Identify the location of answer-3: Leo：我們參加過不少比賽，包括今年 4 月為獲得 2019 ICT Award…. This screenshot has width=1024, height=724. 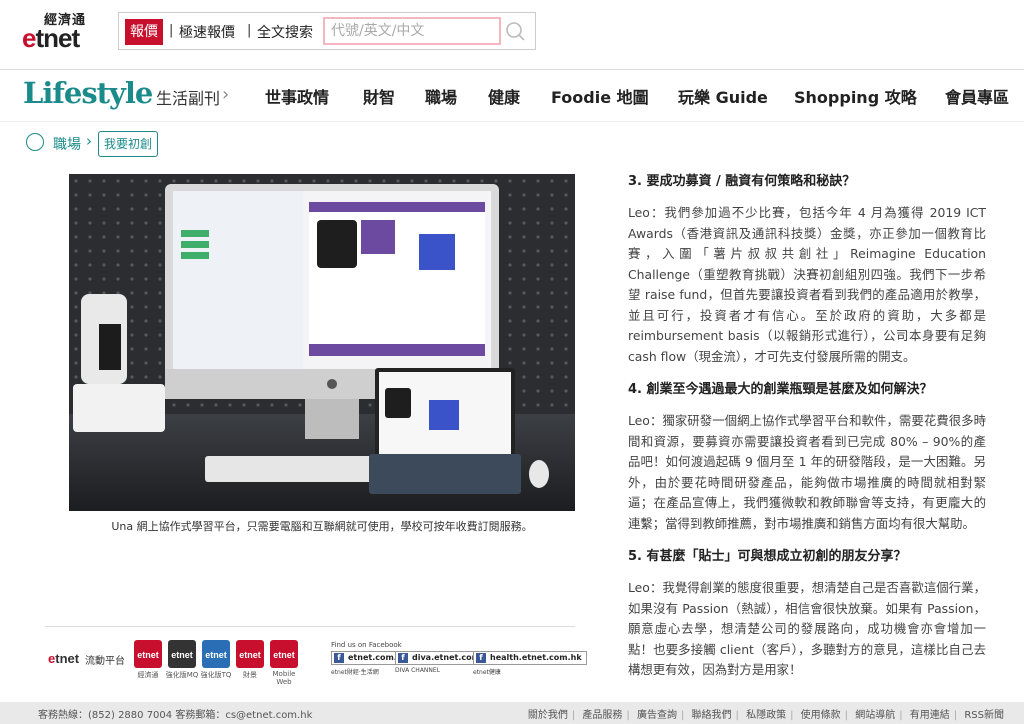
(807, 284).